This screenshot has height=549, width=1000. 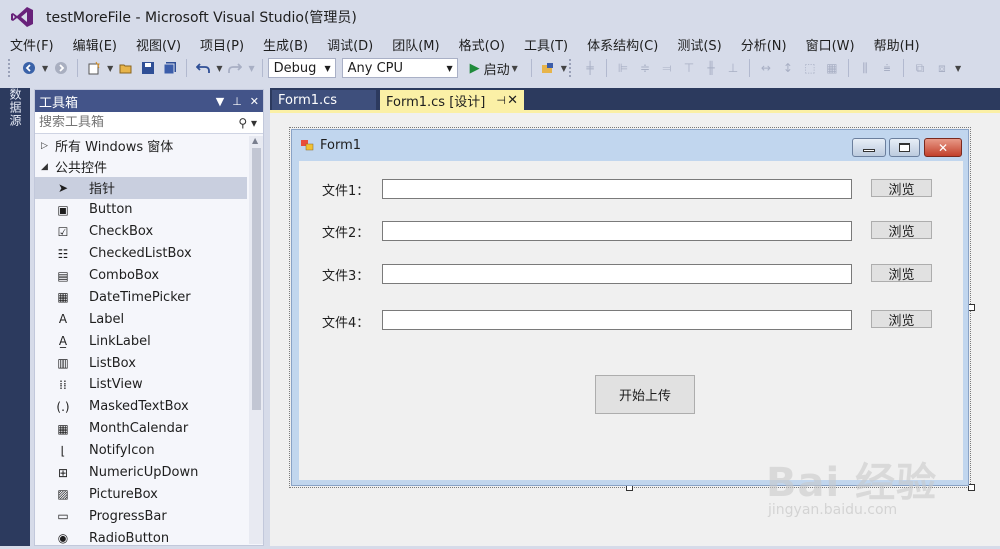 I want to click on toolbar-overflow-icon: ▼, so click(x=564, y=68).